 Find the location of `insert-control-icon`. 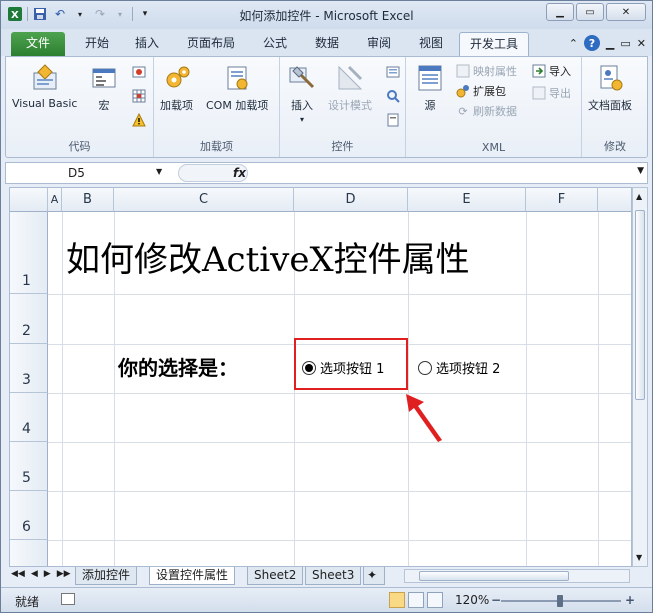

insert-control-icon is located at coordinates (302, 78).